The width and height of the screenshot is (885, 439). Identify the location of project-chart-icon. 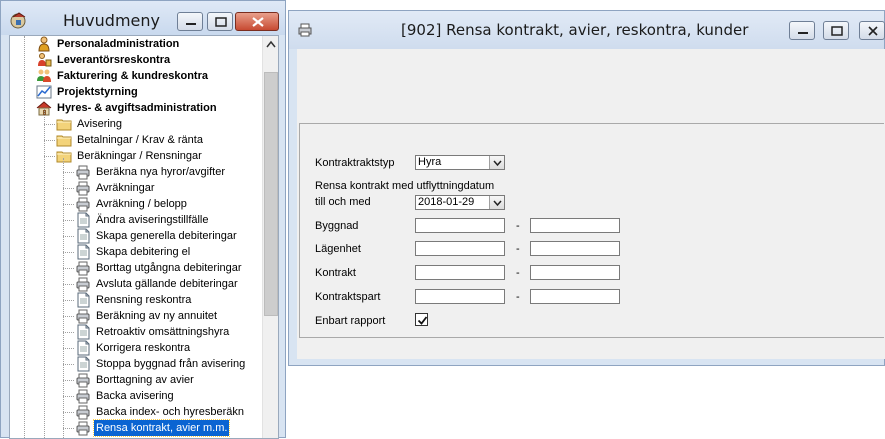
(44, 92).